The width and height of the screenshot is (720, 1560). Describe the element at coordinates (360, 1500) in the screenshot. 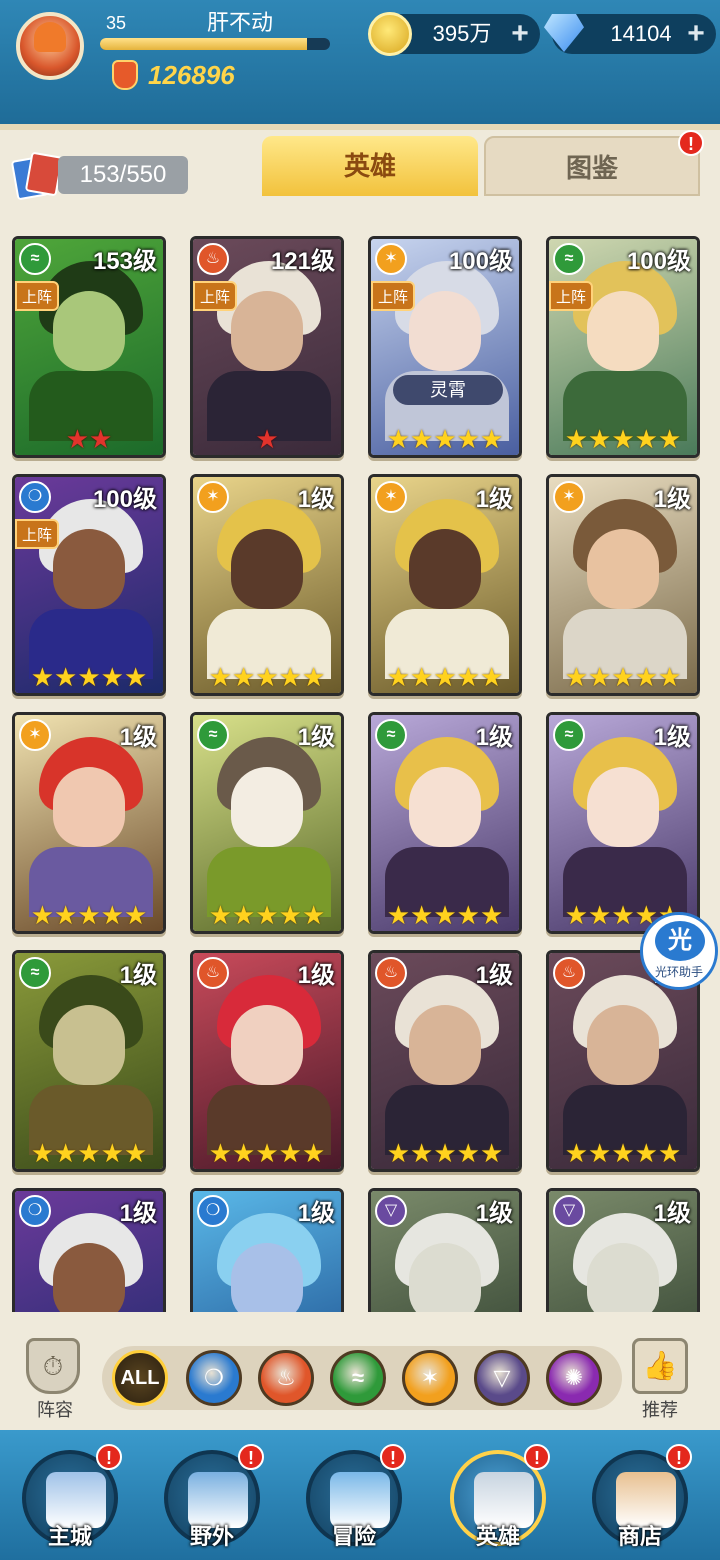

I see `sword-icon` at that location.